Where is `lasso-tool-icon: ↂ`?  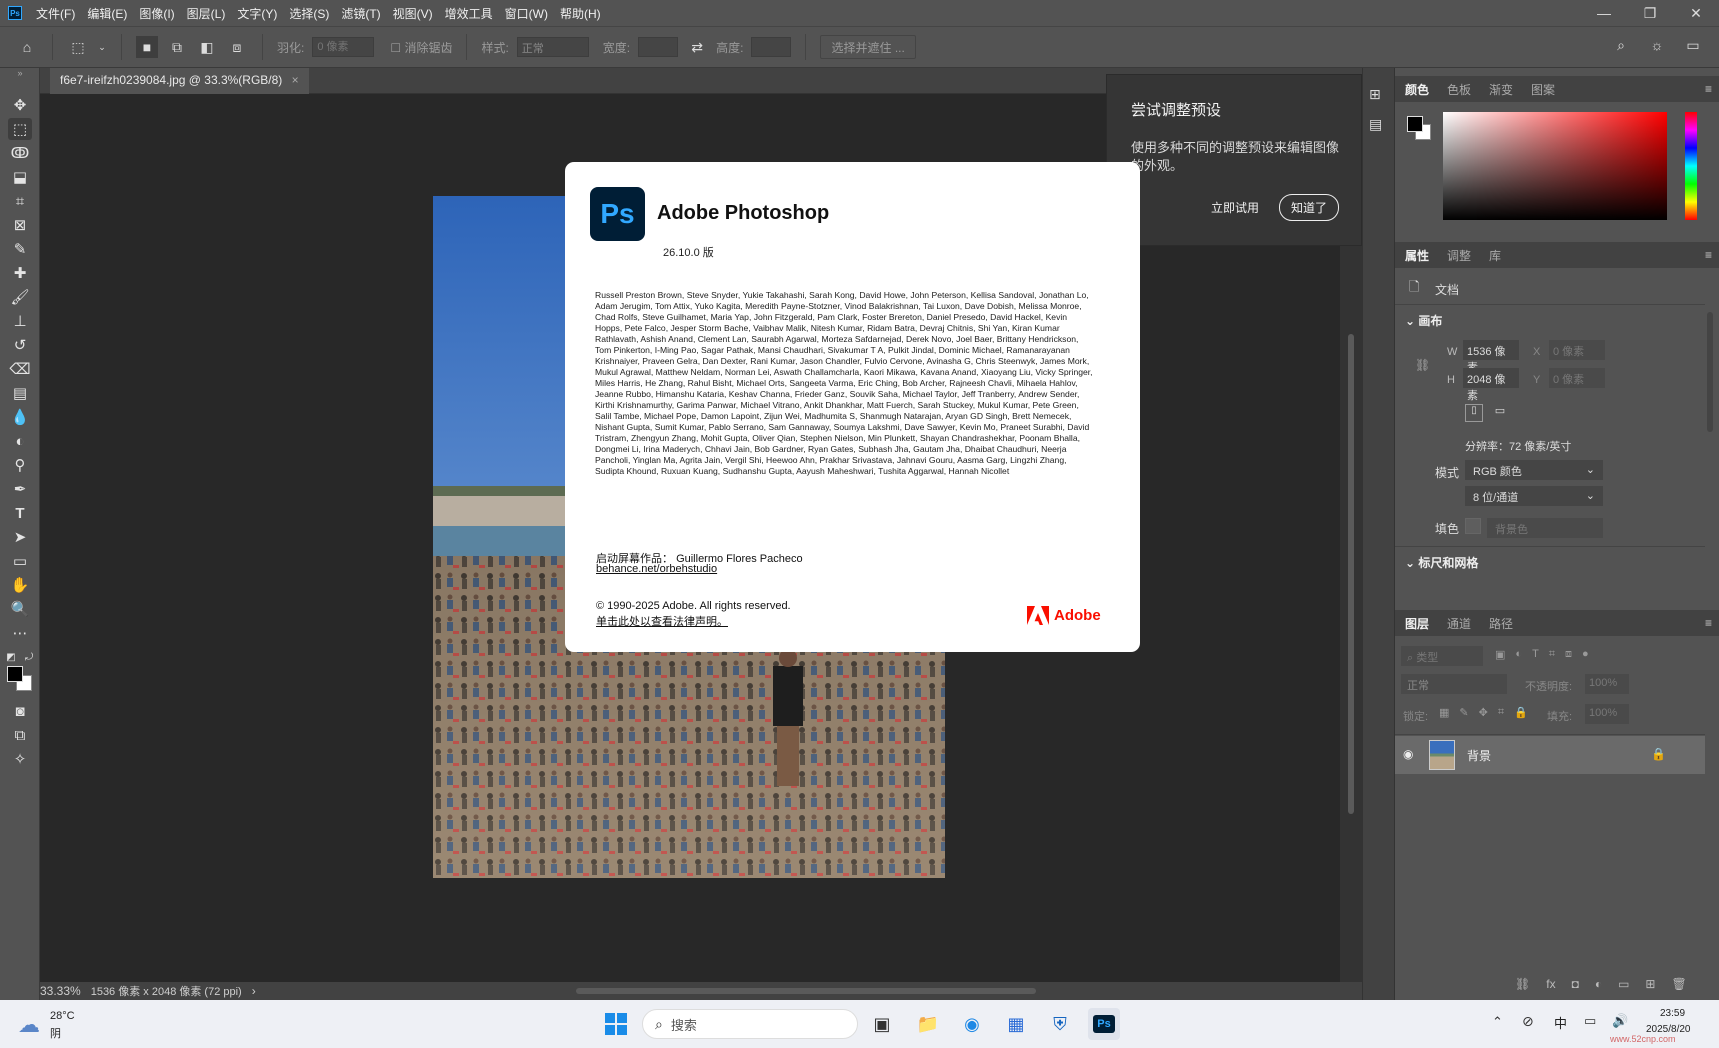
lasso-tool-icon: ↂ is located at coordinates (20, 153).